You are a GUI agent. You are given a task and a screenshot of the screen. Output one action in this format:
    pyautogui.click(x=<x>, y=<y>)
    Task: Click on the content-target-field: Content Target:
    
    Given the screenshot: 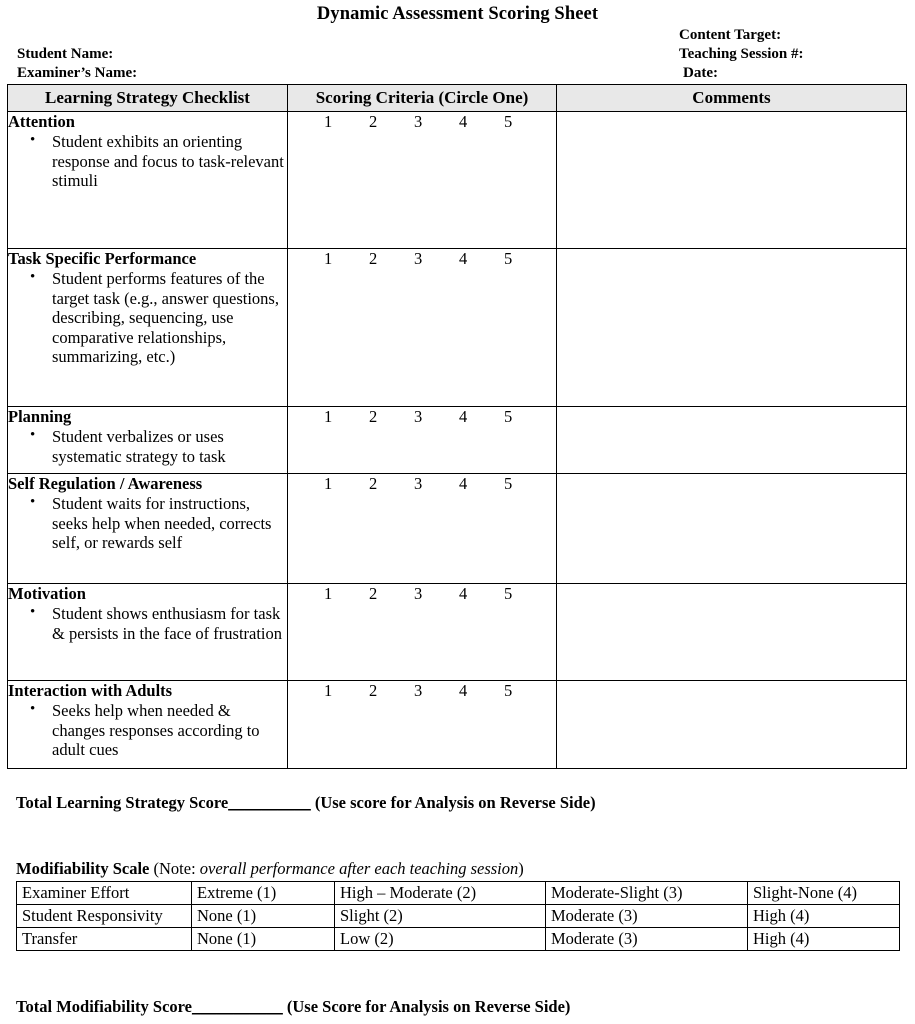 What is the action you would take?
    pyautogui.click(x=730, y=35)
    